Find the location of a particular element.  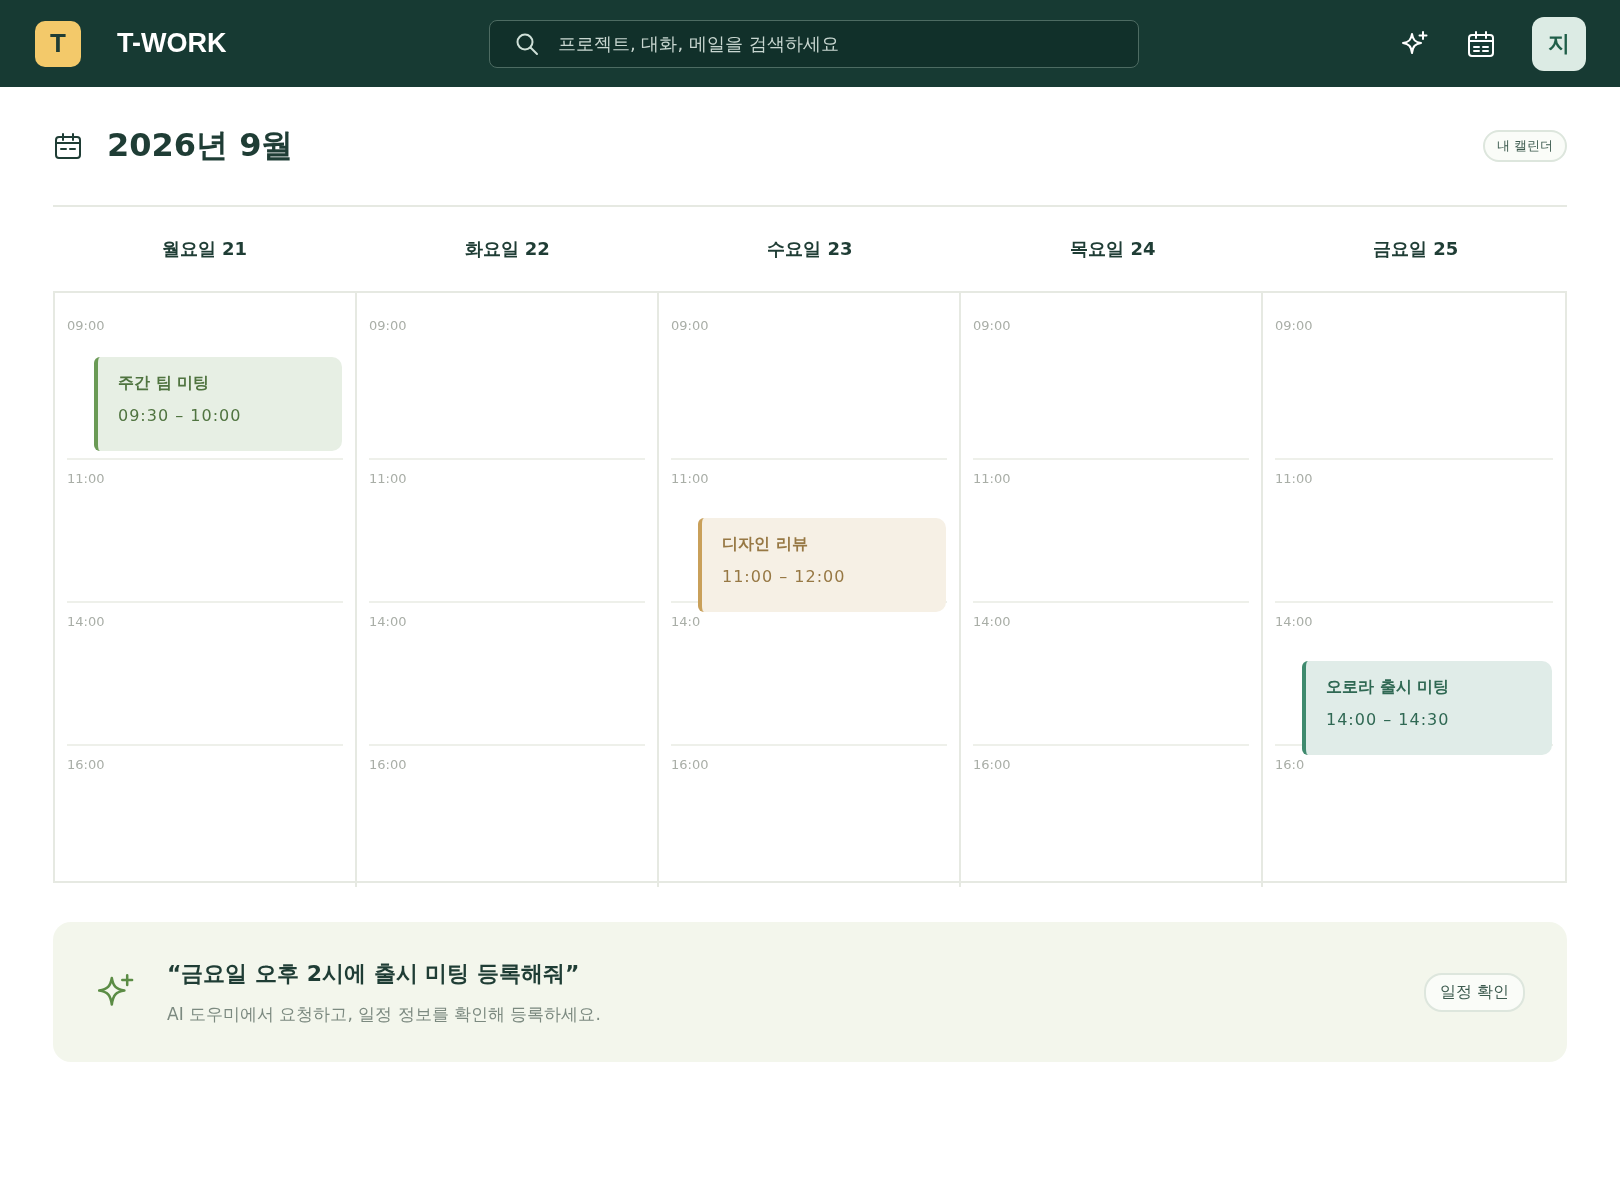

month-title: 2026년 9월 is located at coordinates (200, 145).